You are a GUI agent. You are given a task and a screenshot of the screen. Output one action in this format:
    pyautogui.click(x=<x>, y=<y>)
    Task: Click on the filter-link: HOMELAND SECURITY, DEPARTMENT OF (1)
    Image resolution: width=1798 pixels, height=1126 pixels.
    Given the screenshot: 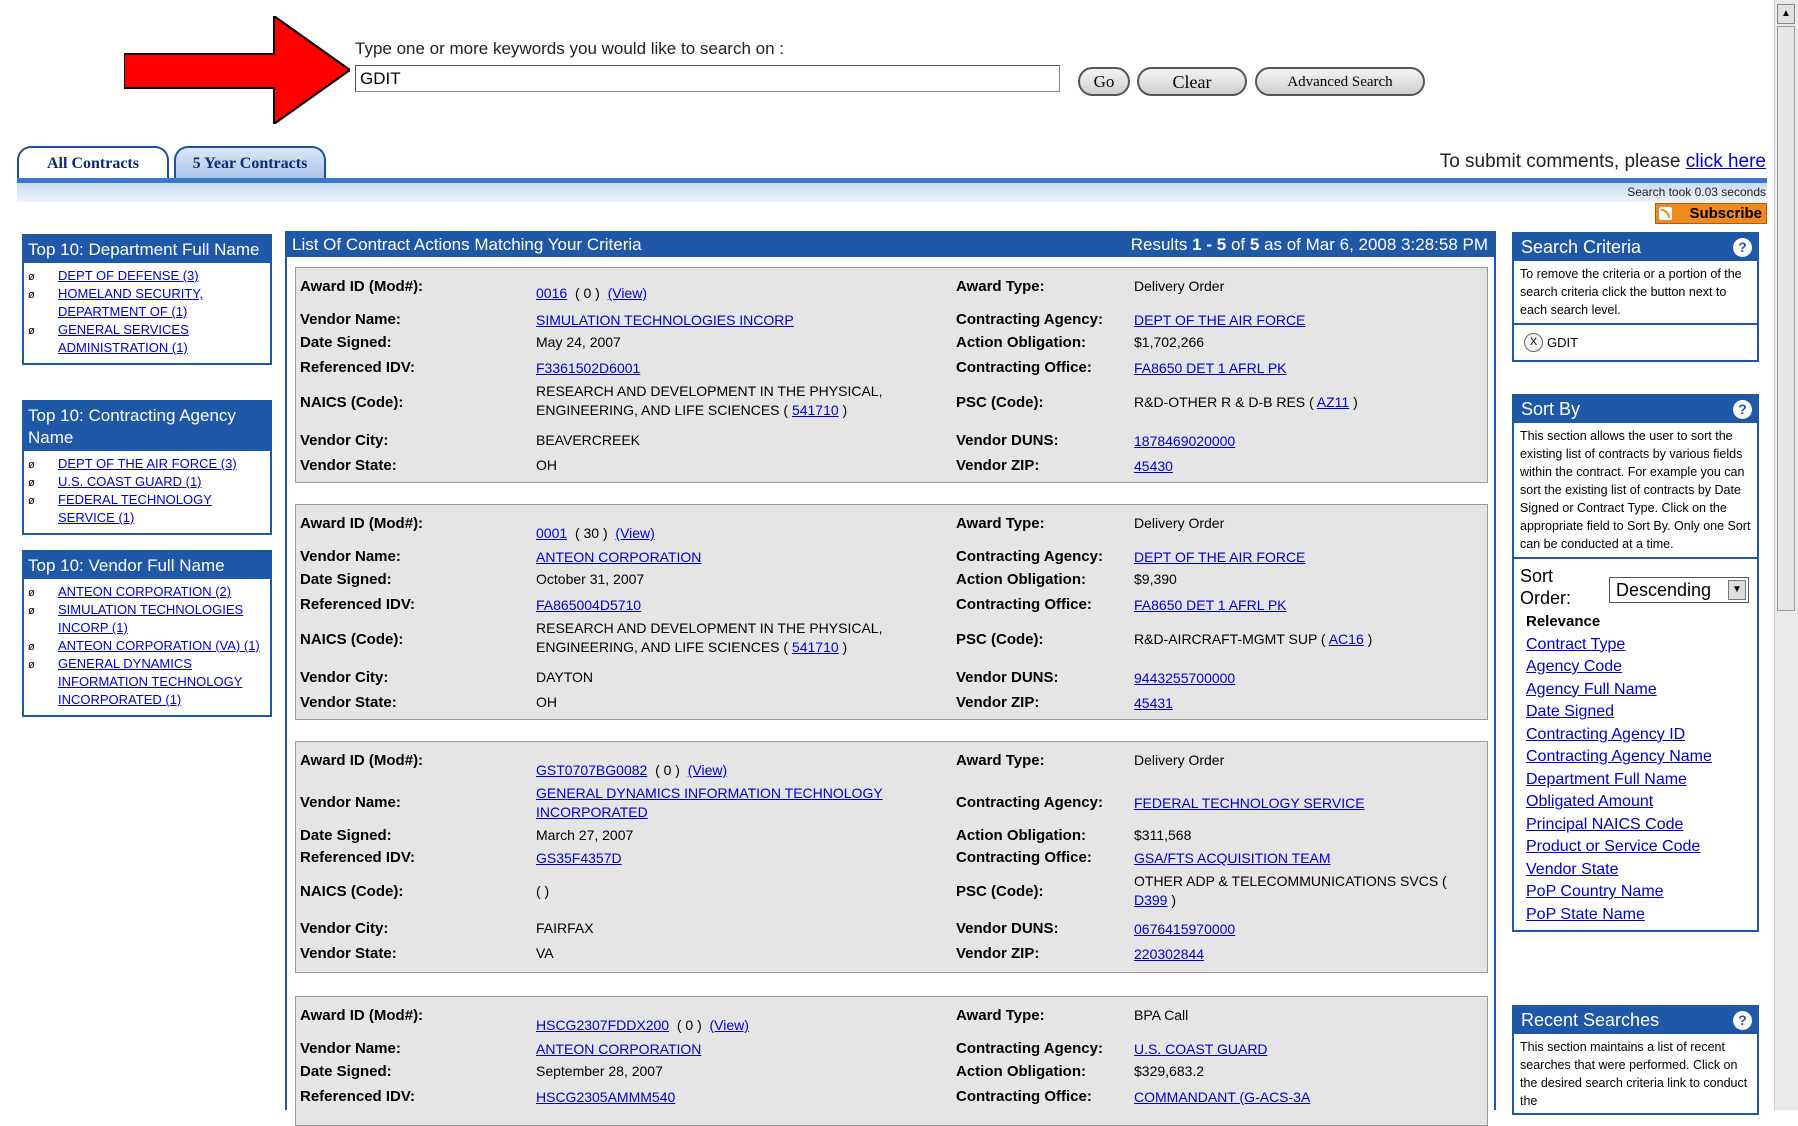 What is the action you would take?
    pyautogui.click(x=130, y=302)
    